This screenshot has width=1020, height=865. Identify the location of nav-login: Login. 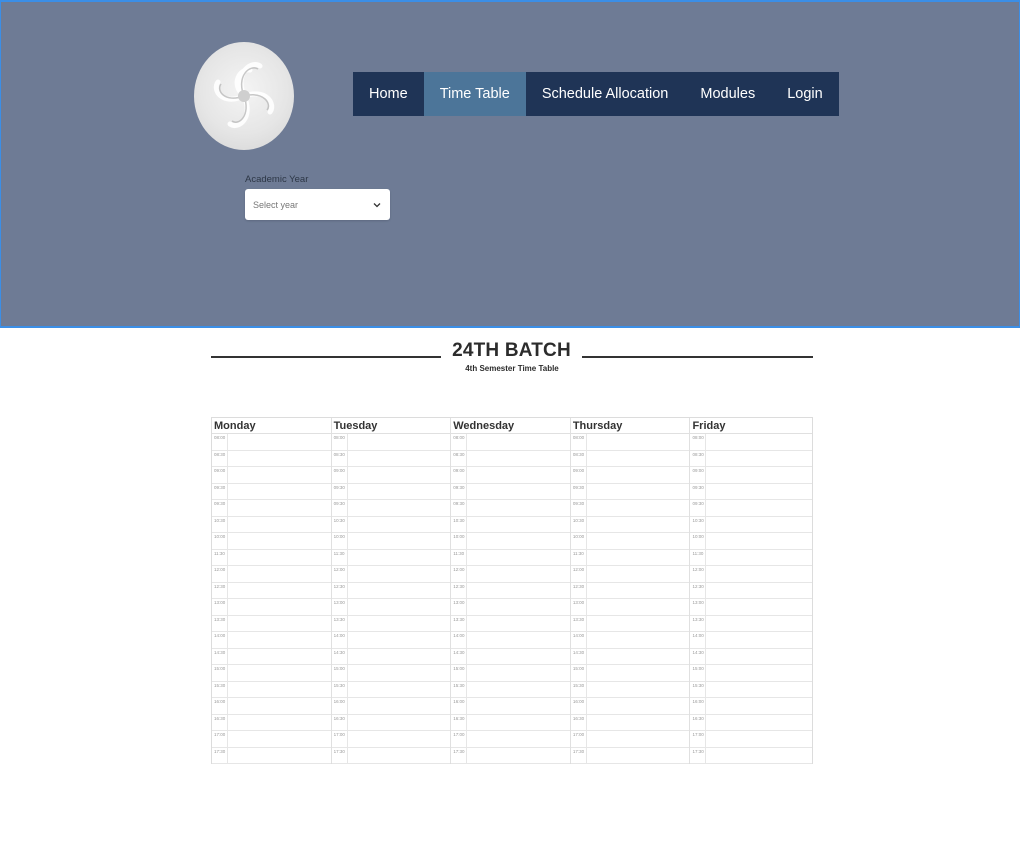
(804, 94).